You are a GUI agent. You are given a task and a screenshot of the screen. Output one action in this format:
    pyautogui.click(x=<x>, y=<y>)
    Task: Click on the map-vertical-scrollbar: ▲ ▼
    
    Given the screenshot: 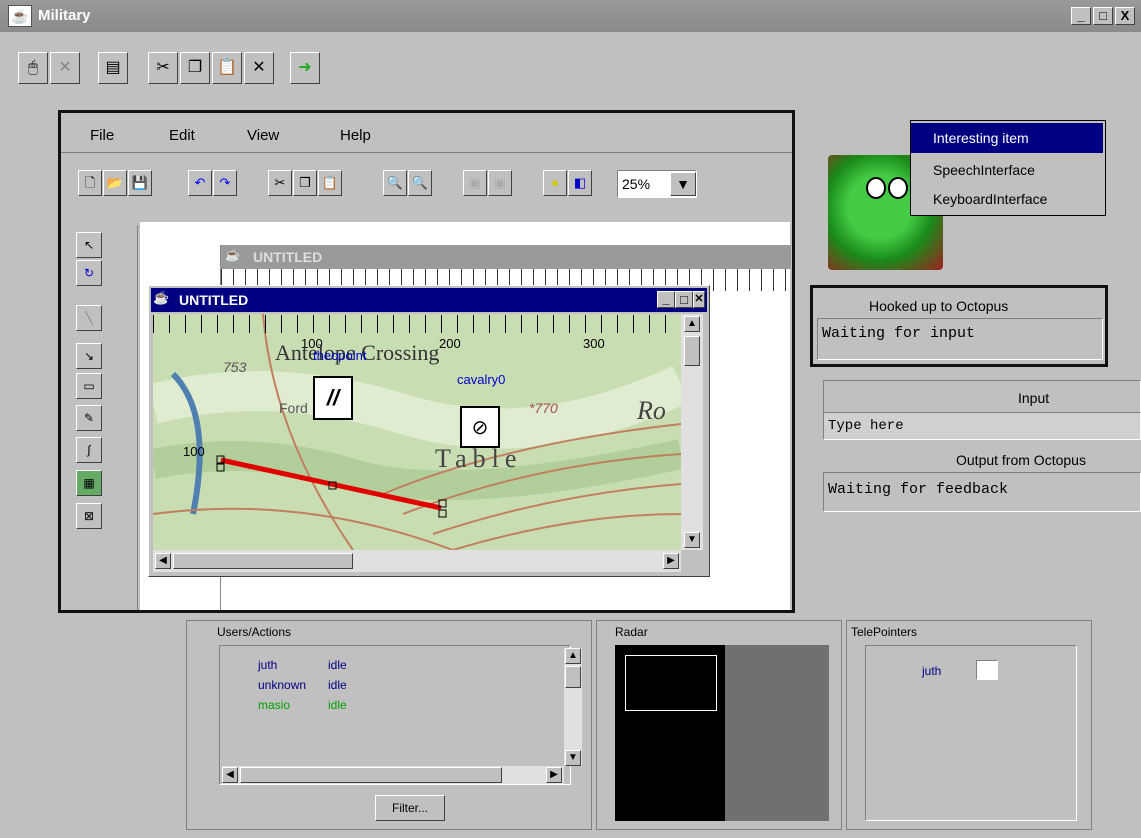 What is the action you would take?
    pyautogui.click(x=692, y=432)
    